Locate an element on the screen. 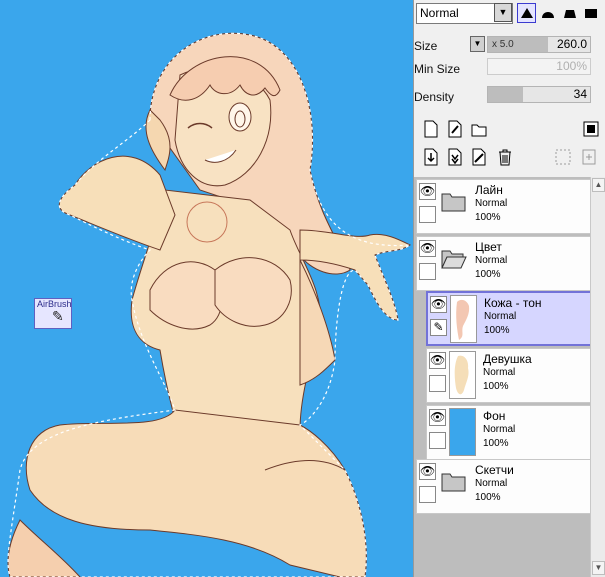 The height and width of the screenshot is (577, 605). apply-mask-disabled-icon is located at coordinates (589, 157).